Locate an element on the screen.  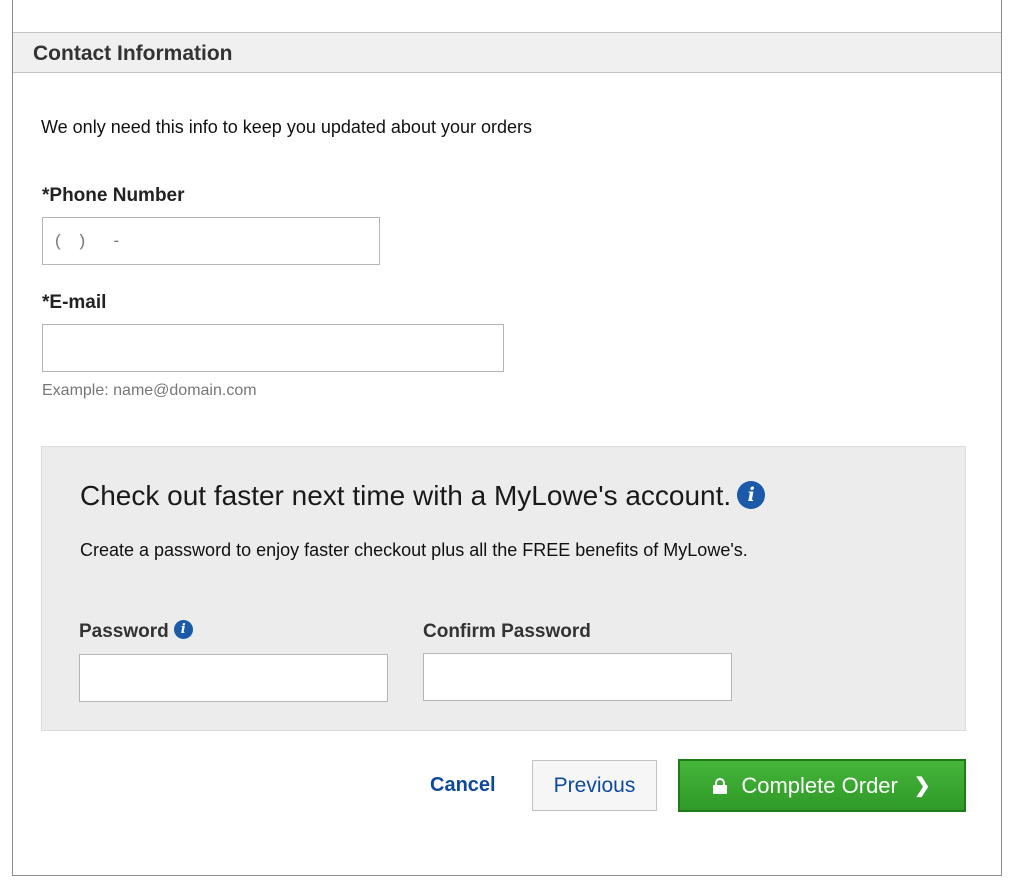
phone-label: *Phone Number is located at coordinates (113, 195).